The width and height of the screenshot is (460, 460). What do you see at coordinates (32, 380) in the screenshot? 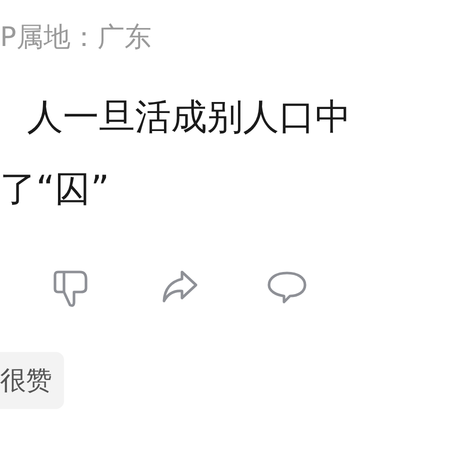
I see `tag-chip: 很赞` at bounding box center [32, 380].